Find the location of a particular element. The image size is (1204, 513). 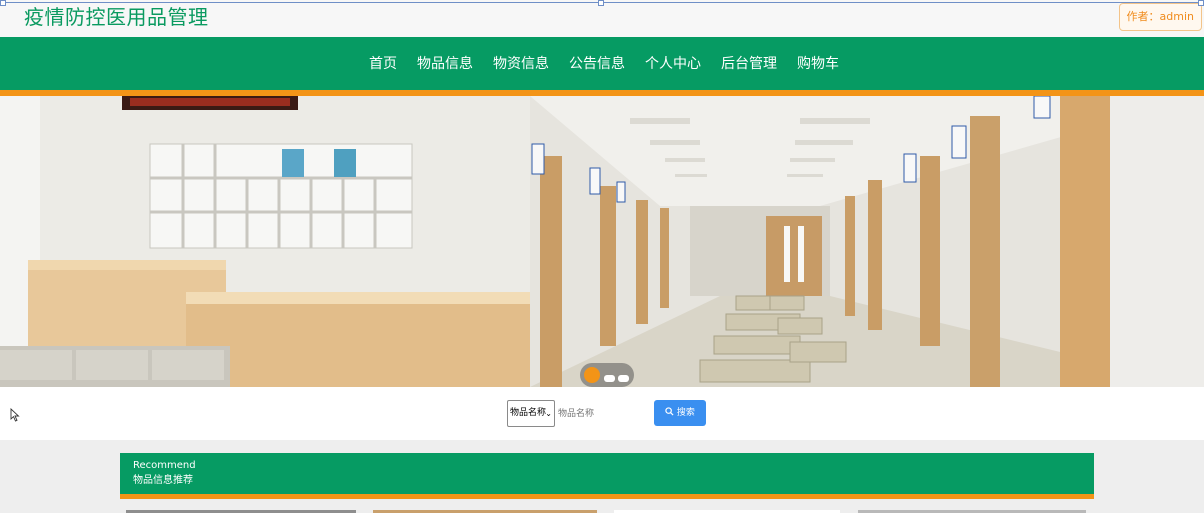

nav-item-home: 首页 is located at coordinates (383, 64).